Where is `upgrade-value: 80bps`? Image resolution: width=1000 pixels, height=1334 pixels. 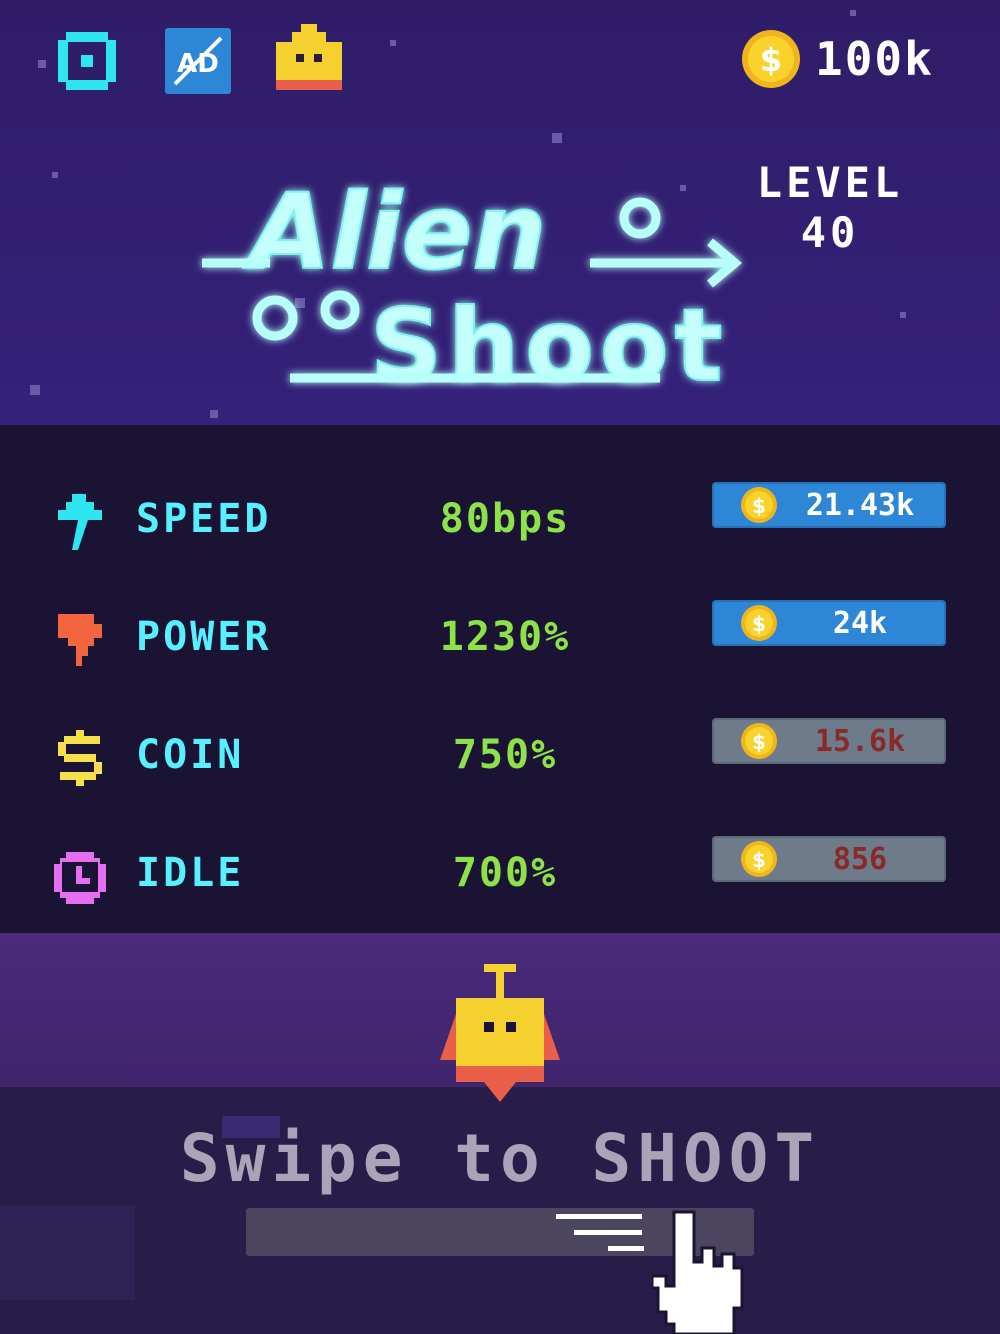 upgrade-value: 80bps is located at coordinates (505, 519).